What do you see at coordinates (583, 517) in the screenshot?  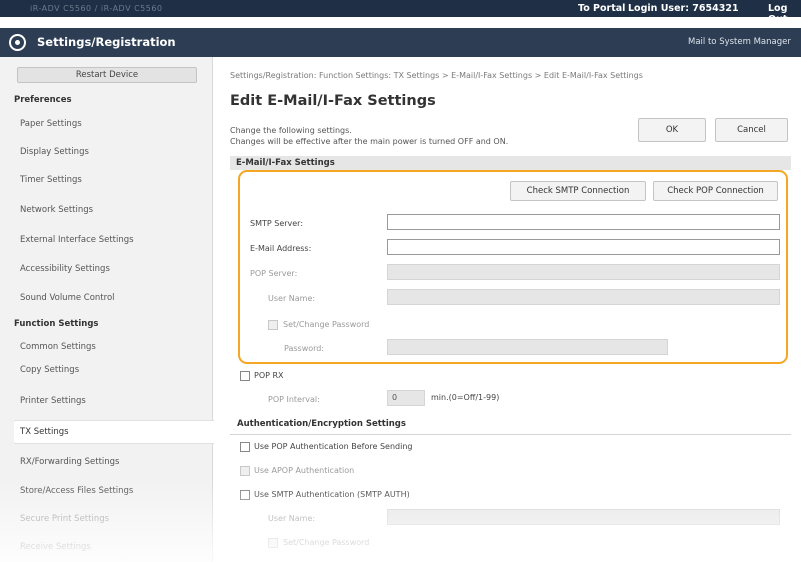 I see `smtp-user-name-input` at bounding box center [583, 517].